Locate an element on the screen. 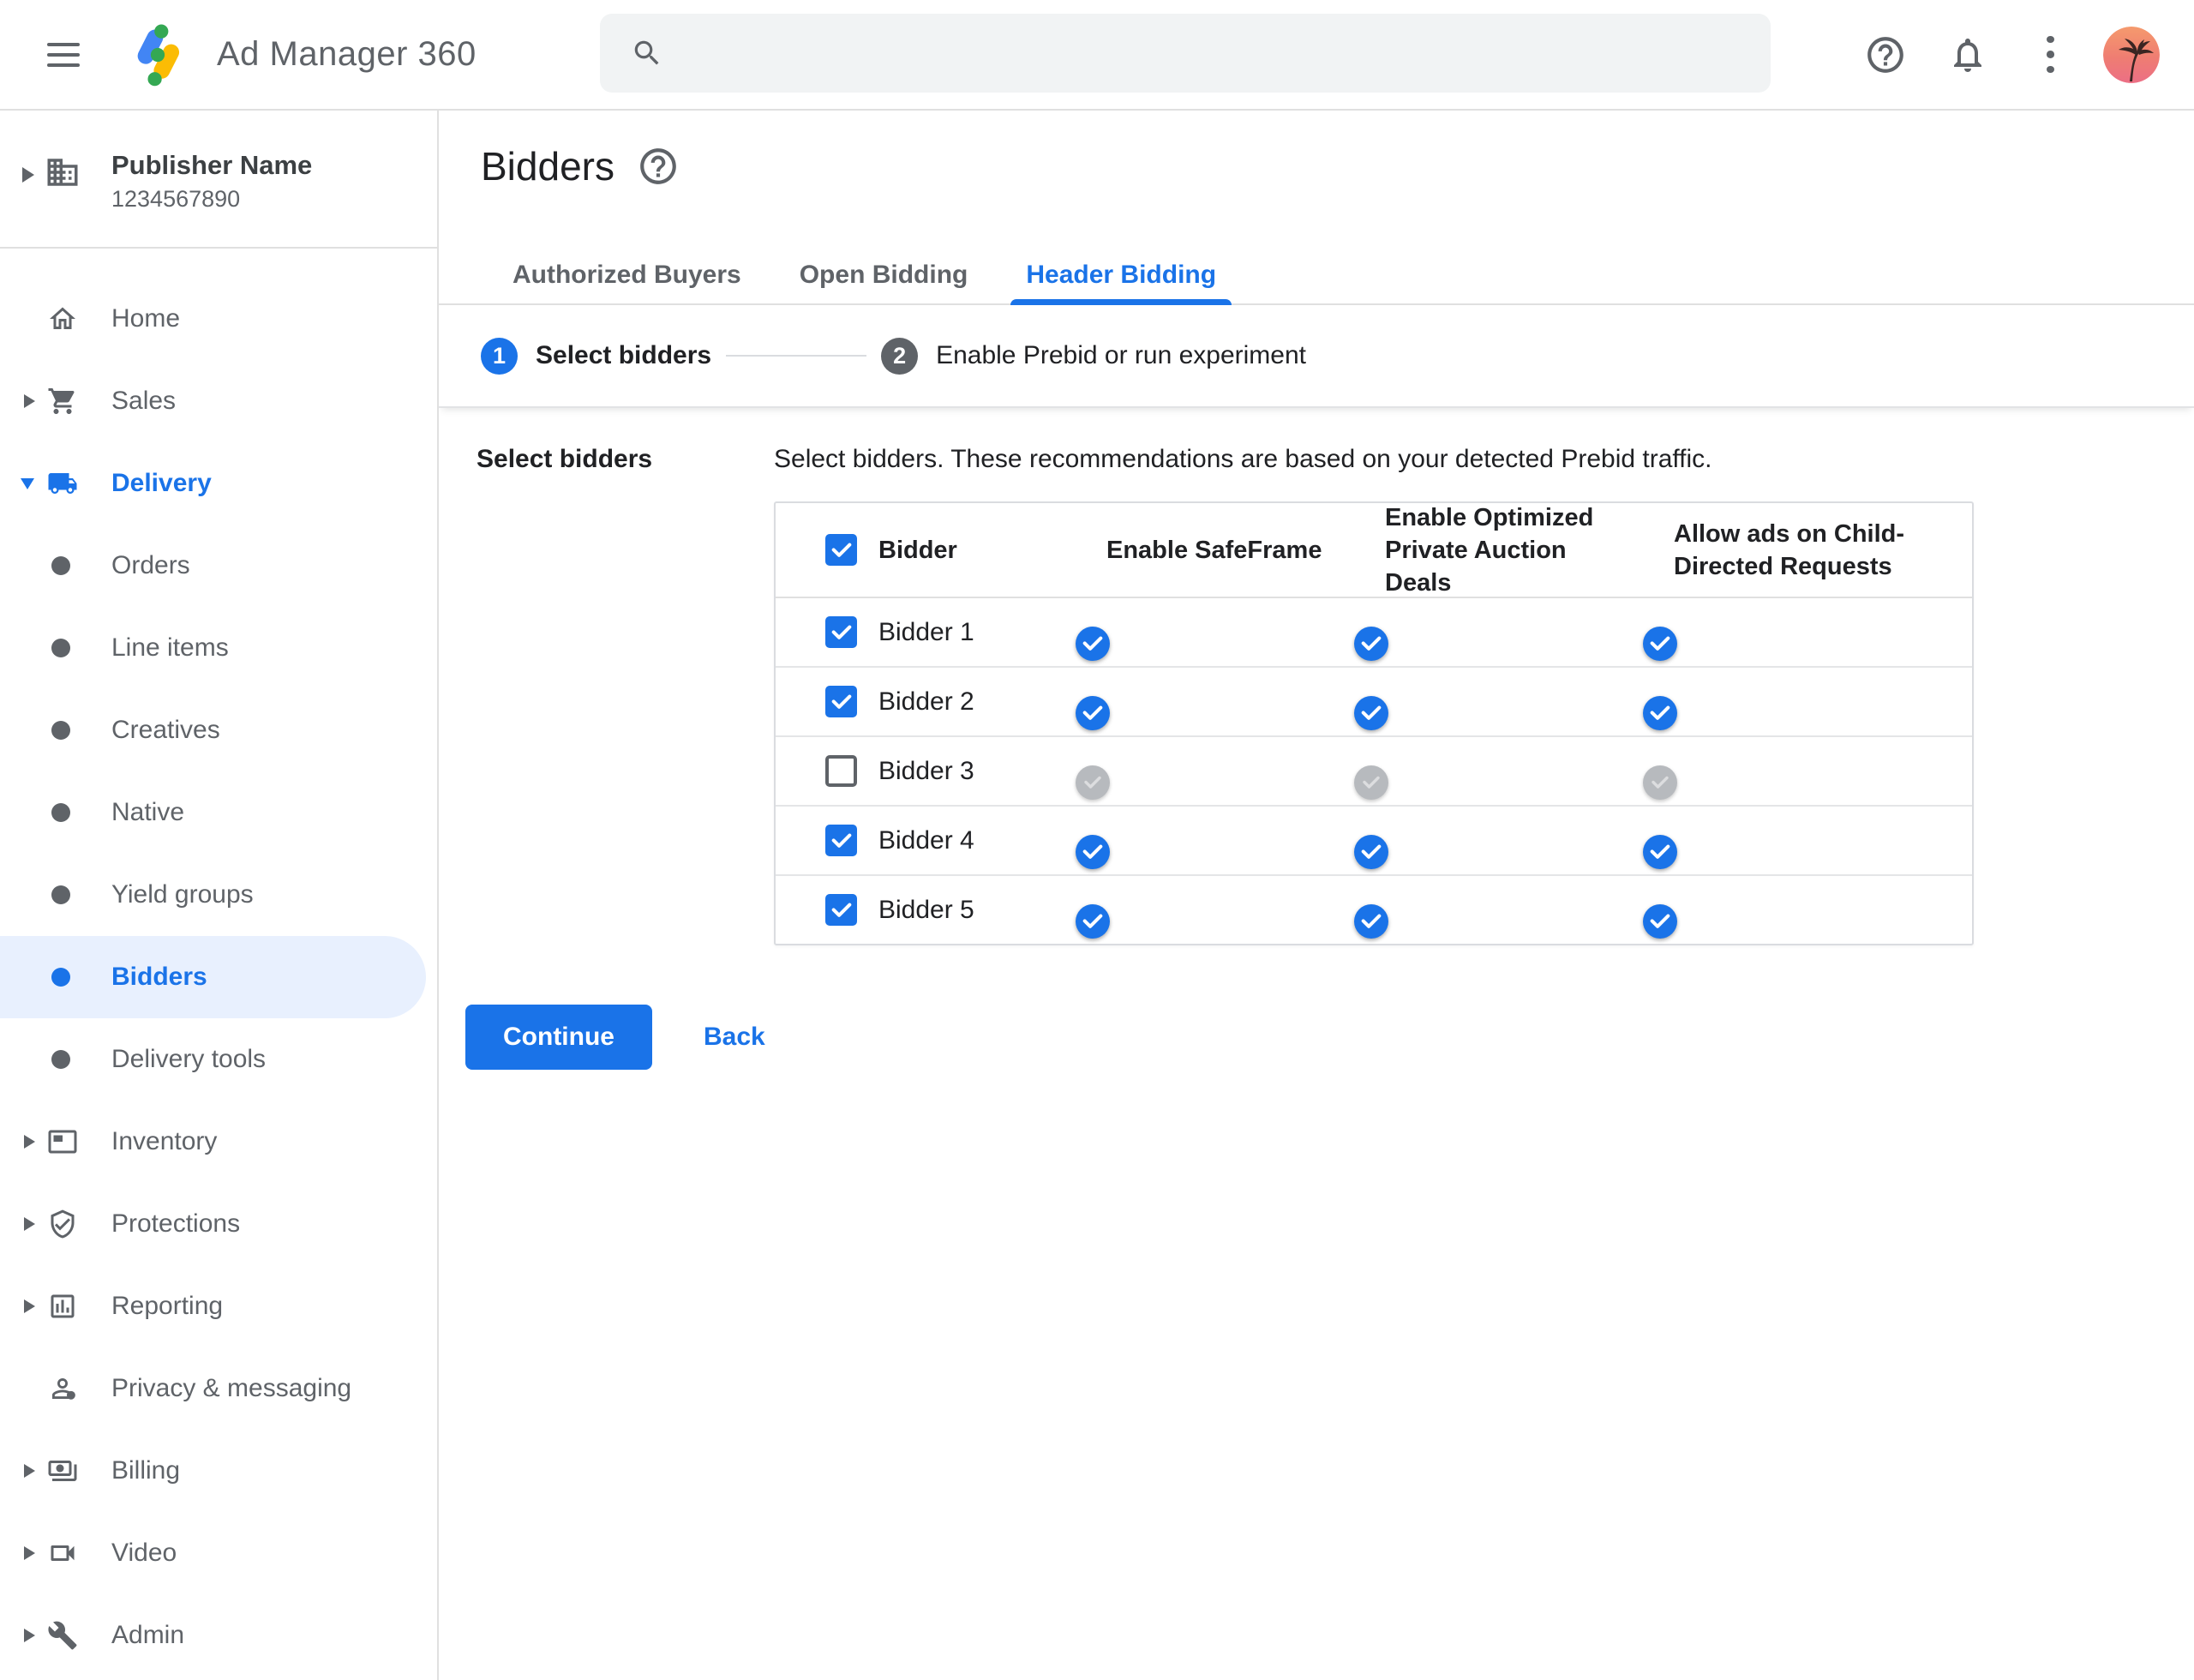 The image size is (2194, 1680). form-actions: Continue Back is located at coordinates (623, 1037).